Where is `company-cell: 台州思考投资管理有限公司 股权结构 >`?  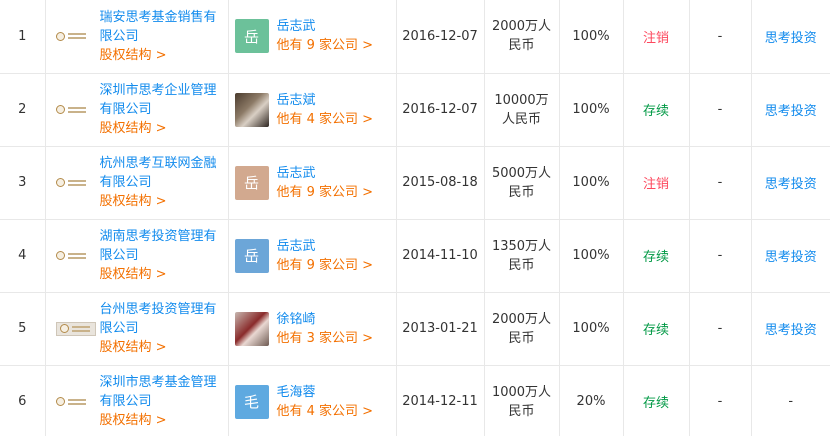 company-cell: 台州思考投资管理有限公司 股权结构 > is located at coordinates (136, 328).